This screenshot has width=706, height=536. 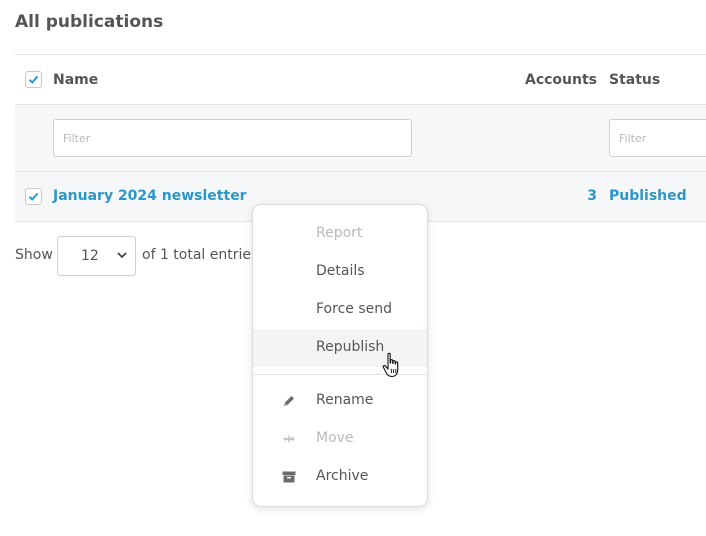 I want to click on page-size-value: 12, so click(x=90, y=256).